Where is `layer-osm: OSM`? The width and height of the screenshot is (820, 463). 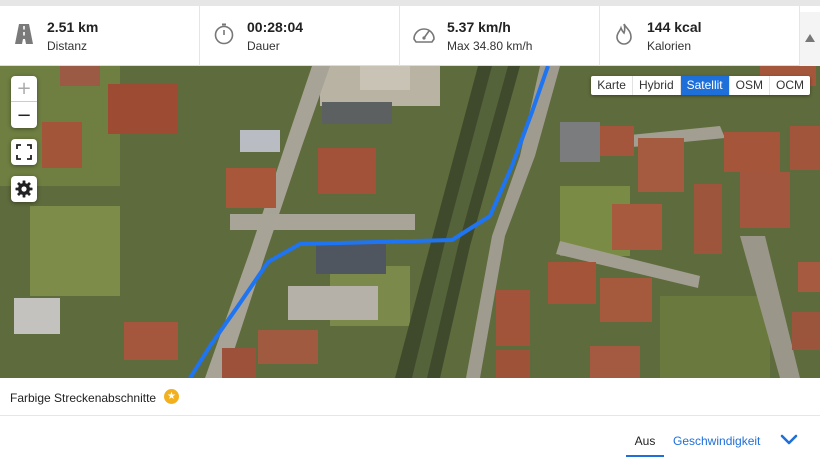 layer-osm: OSM is located at coordinates (750, 85).